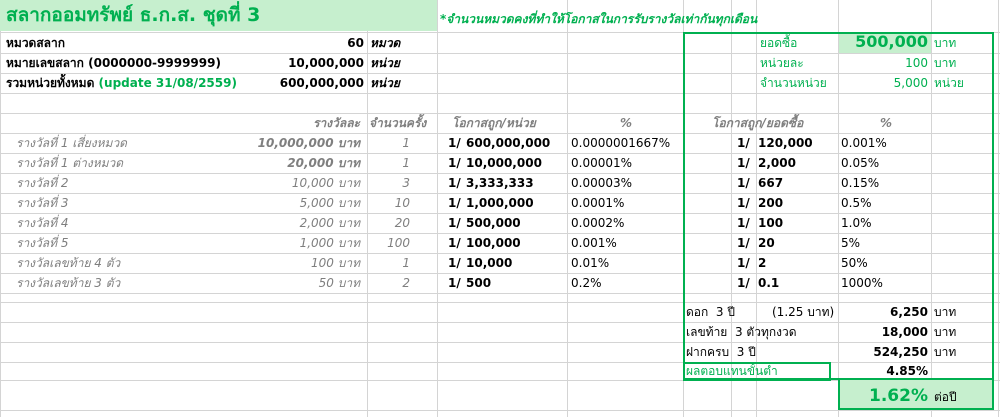 This screenshot has width=1000, height=417. Describe the element at coordinates (290, 243) in the screenshot. I see `row-prize: 1,000 บาท` at that location.